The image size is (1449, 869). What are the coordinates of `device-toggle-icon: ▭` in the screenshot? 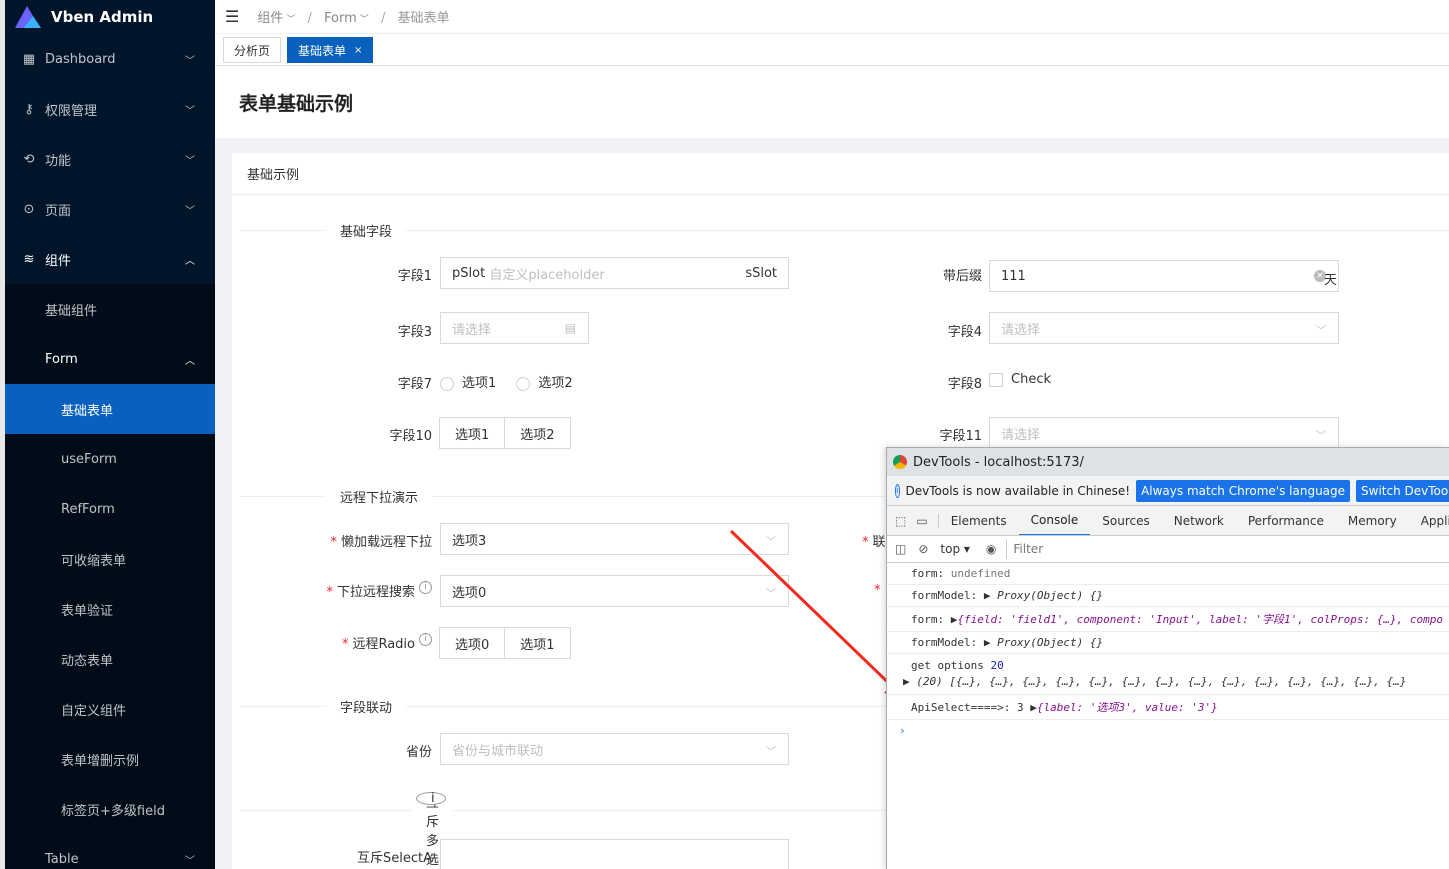 It's located at (925, 520).